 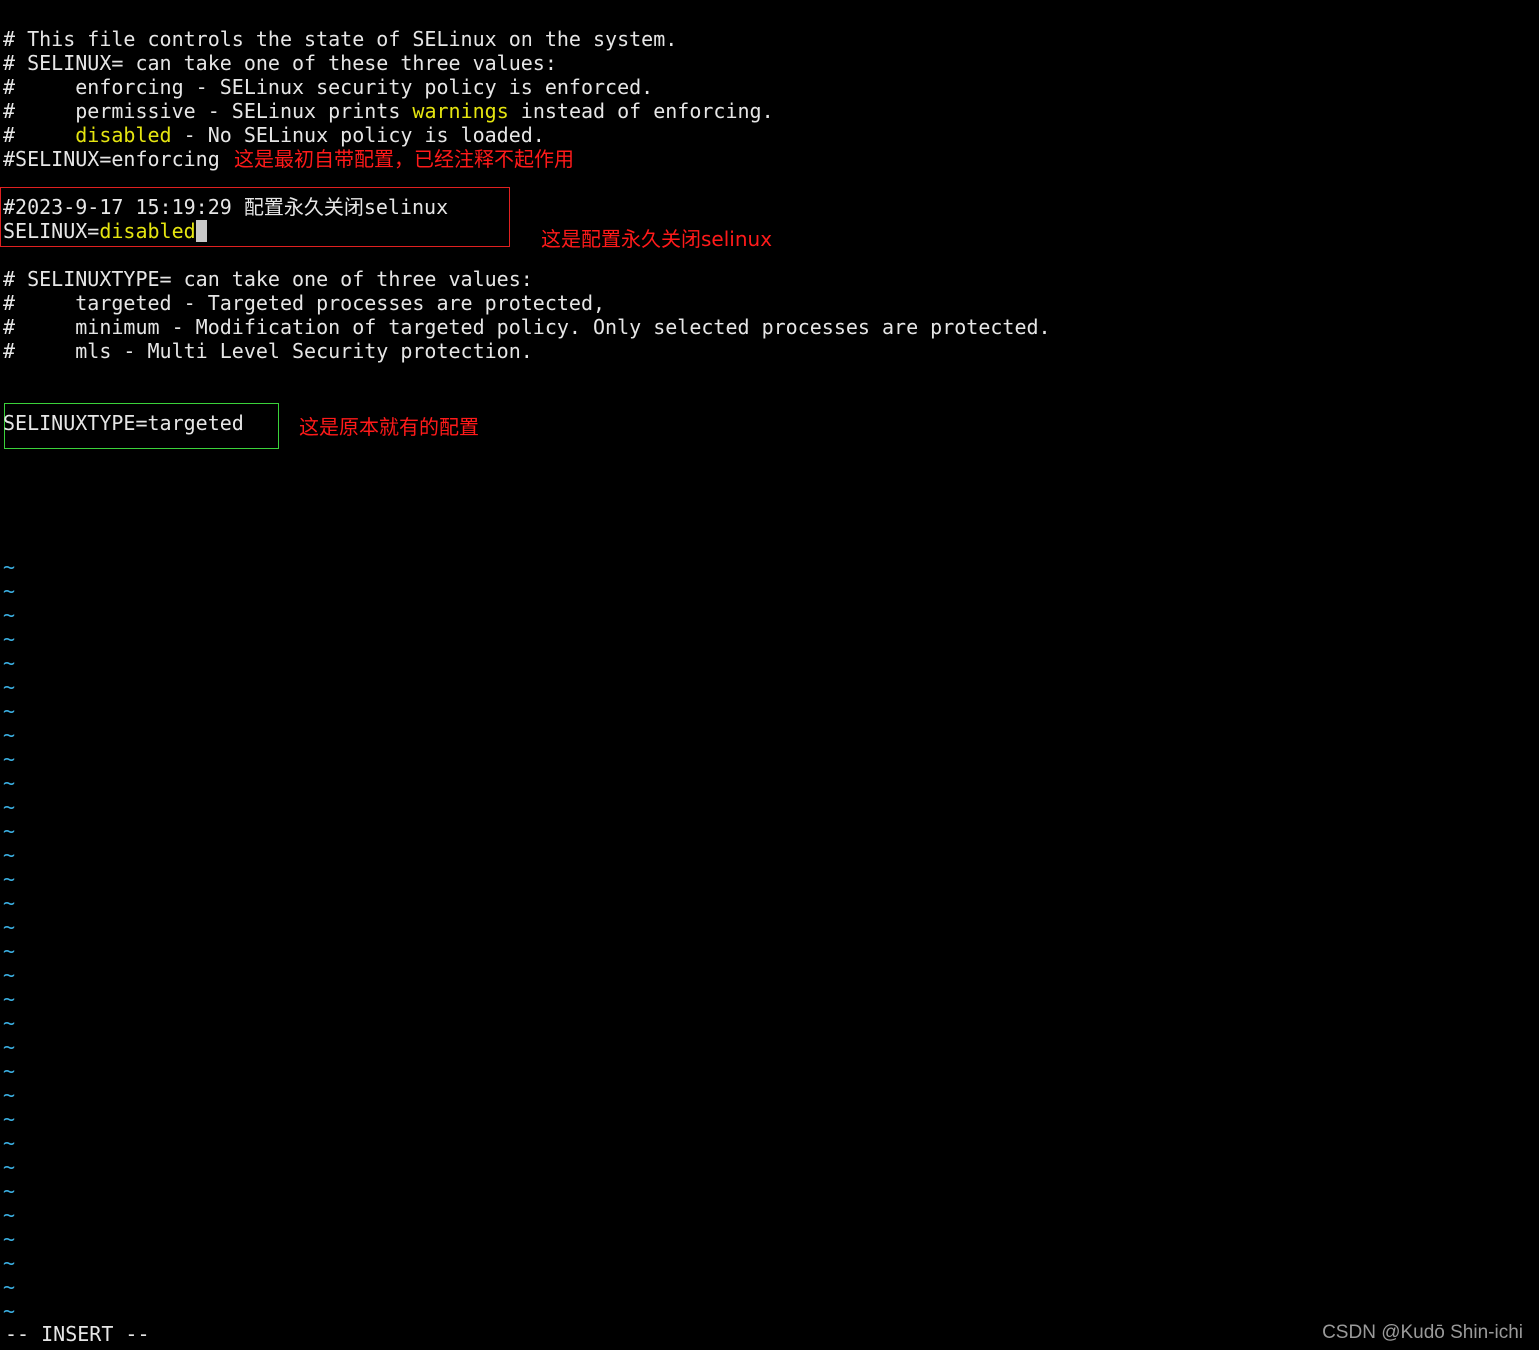 I want to click on config-line-selinuxtype: SELINUXTYPE=targeted, so click(x=123, y=423).